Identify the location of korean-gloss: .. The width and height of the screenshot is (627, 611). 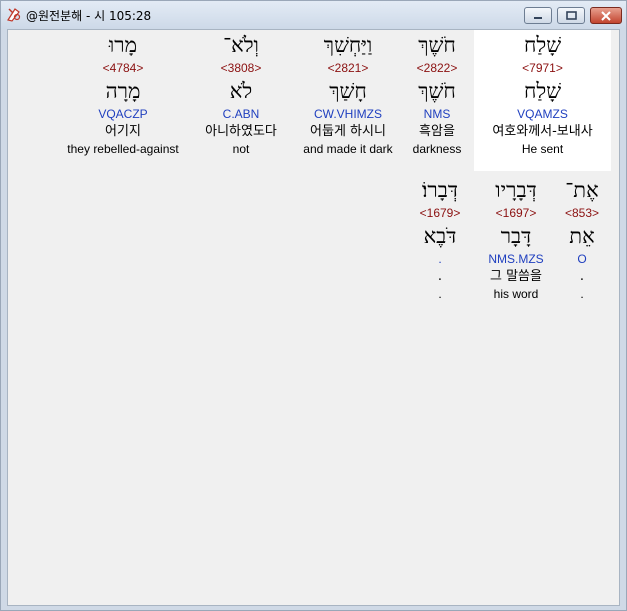
(440, 276).